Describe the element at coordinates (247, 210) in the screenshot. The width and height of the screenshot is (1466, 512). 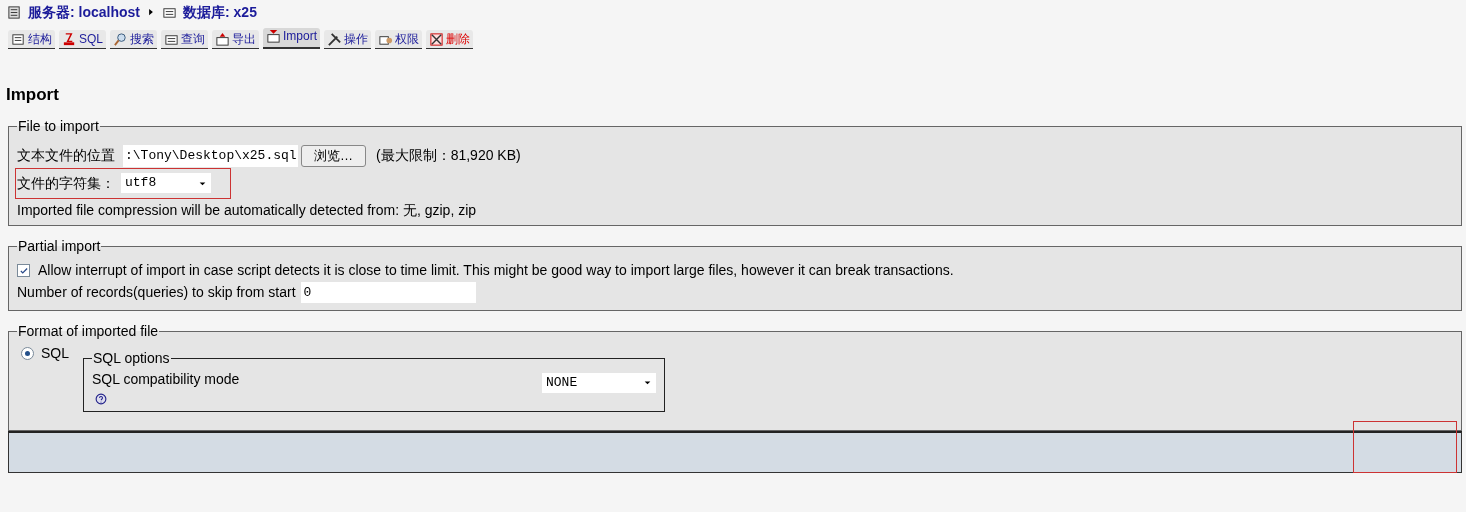
I see `compression-note: Imported file compression will be automatically detected from: 无, gzip, zip` at that location.